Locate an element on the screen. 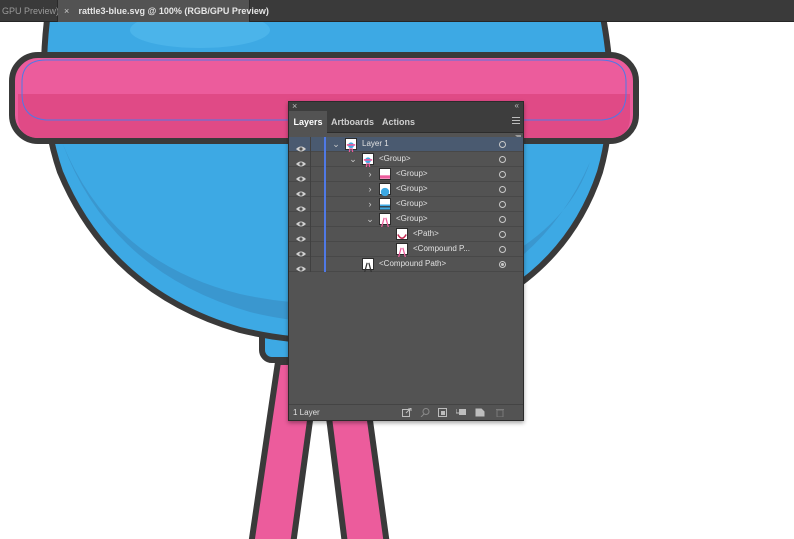 The image size is (794, 539). document-tab-previous: GPU Preview) is located at coordinates (29, 11).